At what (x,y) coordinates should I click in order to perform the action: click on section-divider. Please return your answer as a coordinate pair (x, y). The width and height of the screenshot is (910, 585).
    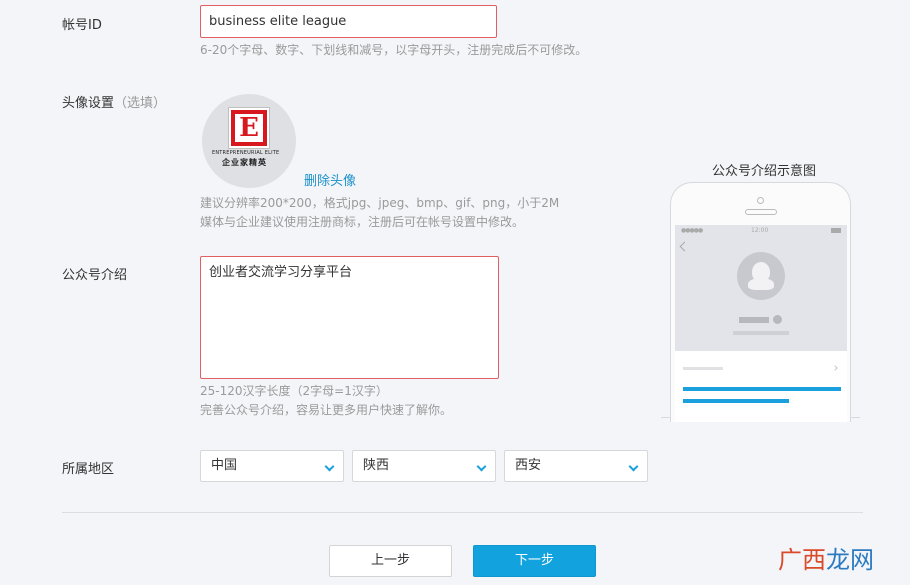
    Looking at the image, I should click on (462, 512).